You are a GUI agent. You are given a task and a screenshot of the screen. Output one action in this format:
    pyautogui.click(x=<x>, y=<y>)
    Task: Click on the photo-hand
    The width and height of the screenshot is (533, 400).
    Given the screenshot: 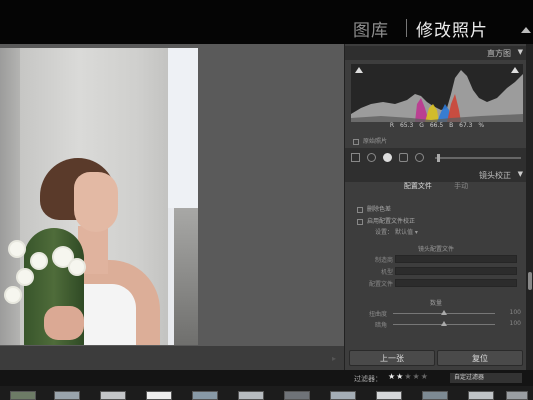 What is the action you would take?
    pyautogui.click(x=64, y=323)
    